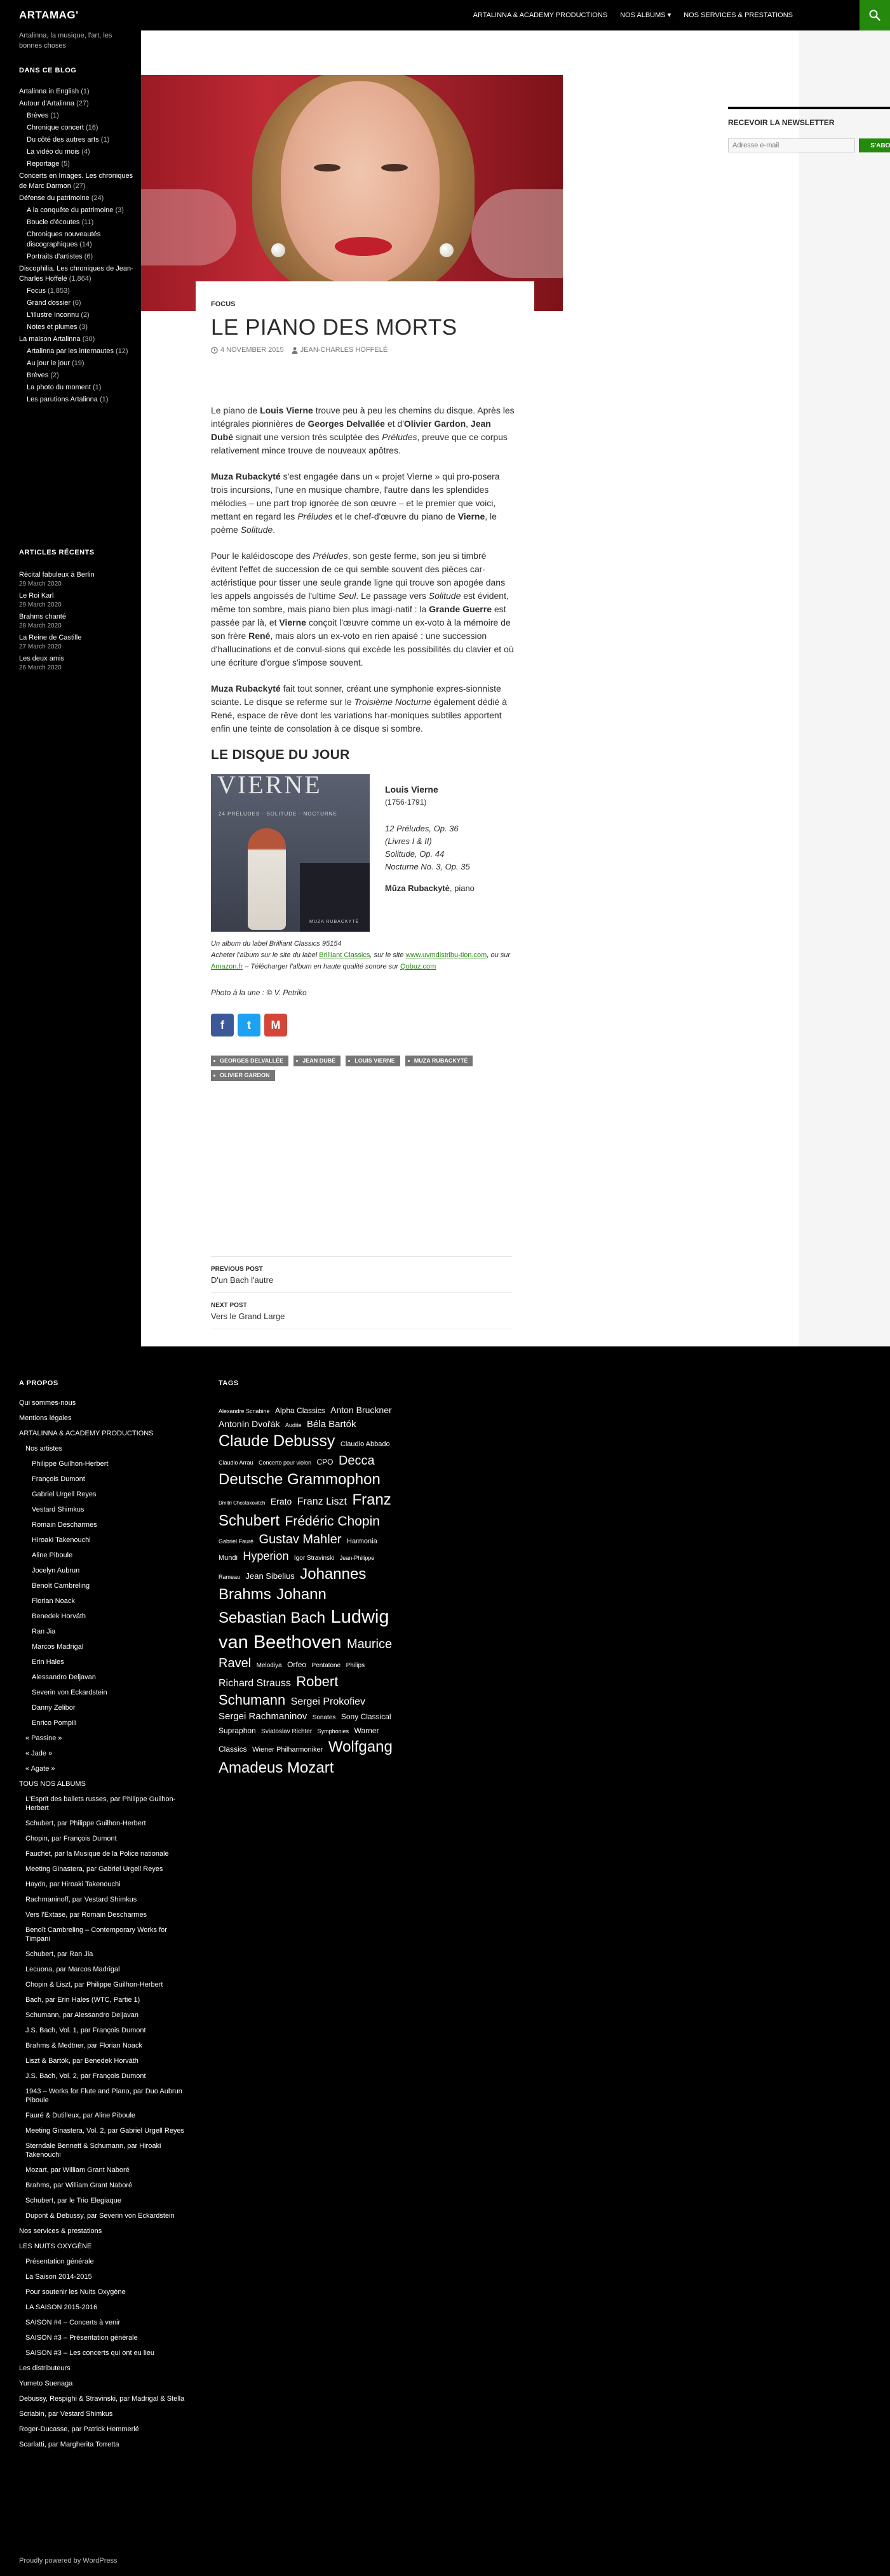 The height and width of the screenshot is (2576, 890). I want to click on entry-author: JEAN-CHARLES HOFFELÉ, so click(340, 350).